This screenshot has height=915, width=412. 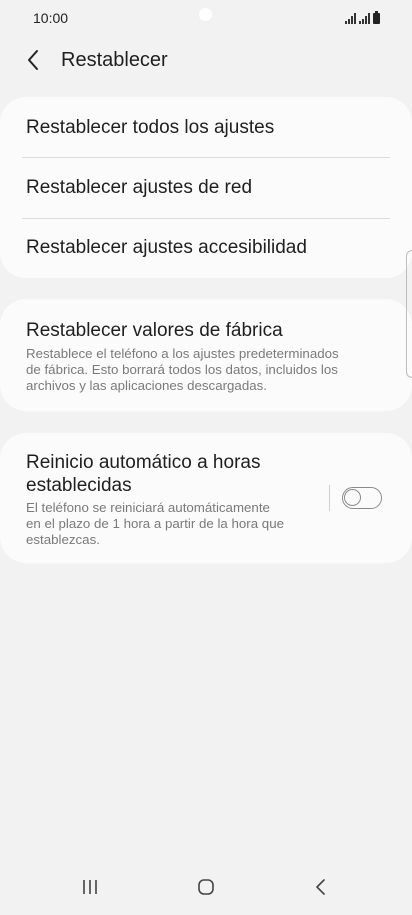 What do you see at coordinates (166, 247) in the screenshot?
I see `reset-accessibility-settings-label: Restablecer ajustes accesibilidad` at bounding box center [166, 247].